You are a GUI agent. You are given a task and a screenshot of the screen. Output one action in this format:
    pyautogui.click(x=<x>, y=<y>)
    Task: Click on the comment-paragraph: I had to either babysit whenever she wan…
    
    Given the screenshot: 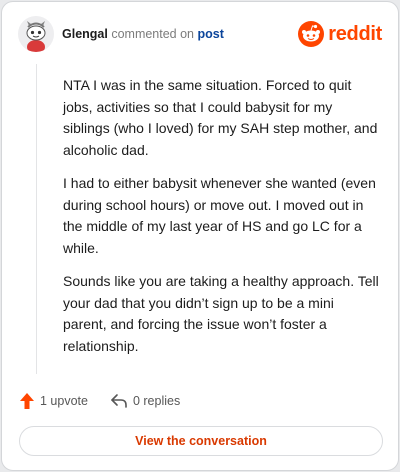 What is the action you would take?
    pyautogui.click(x=219, y=215)
    